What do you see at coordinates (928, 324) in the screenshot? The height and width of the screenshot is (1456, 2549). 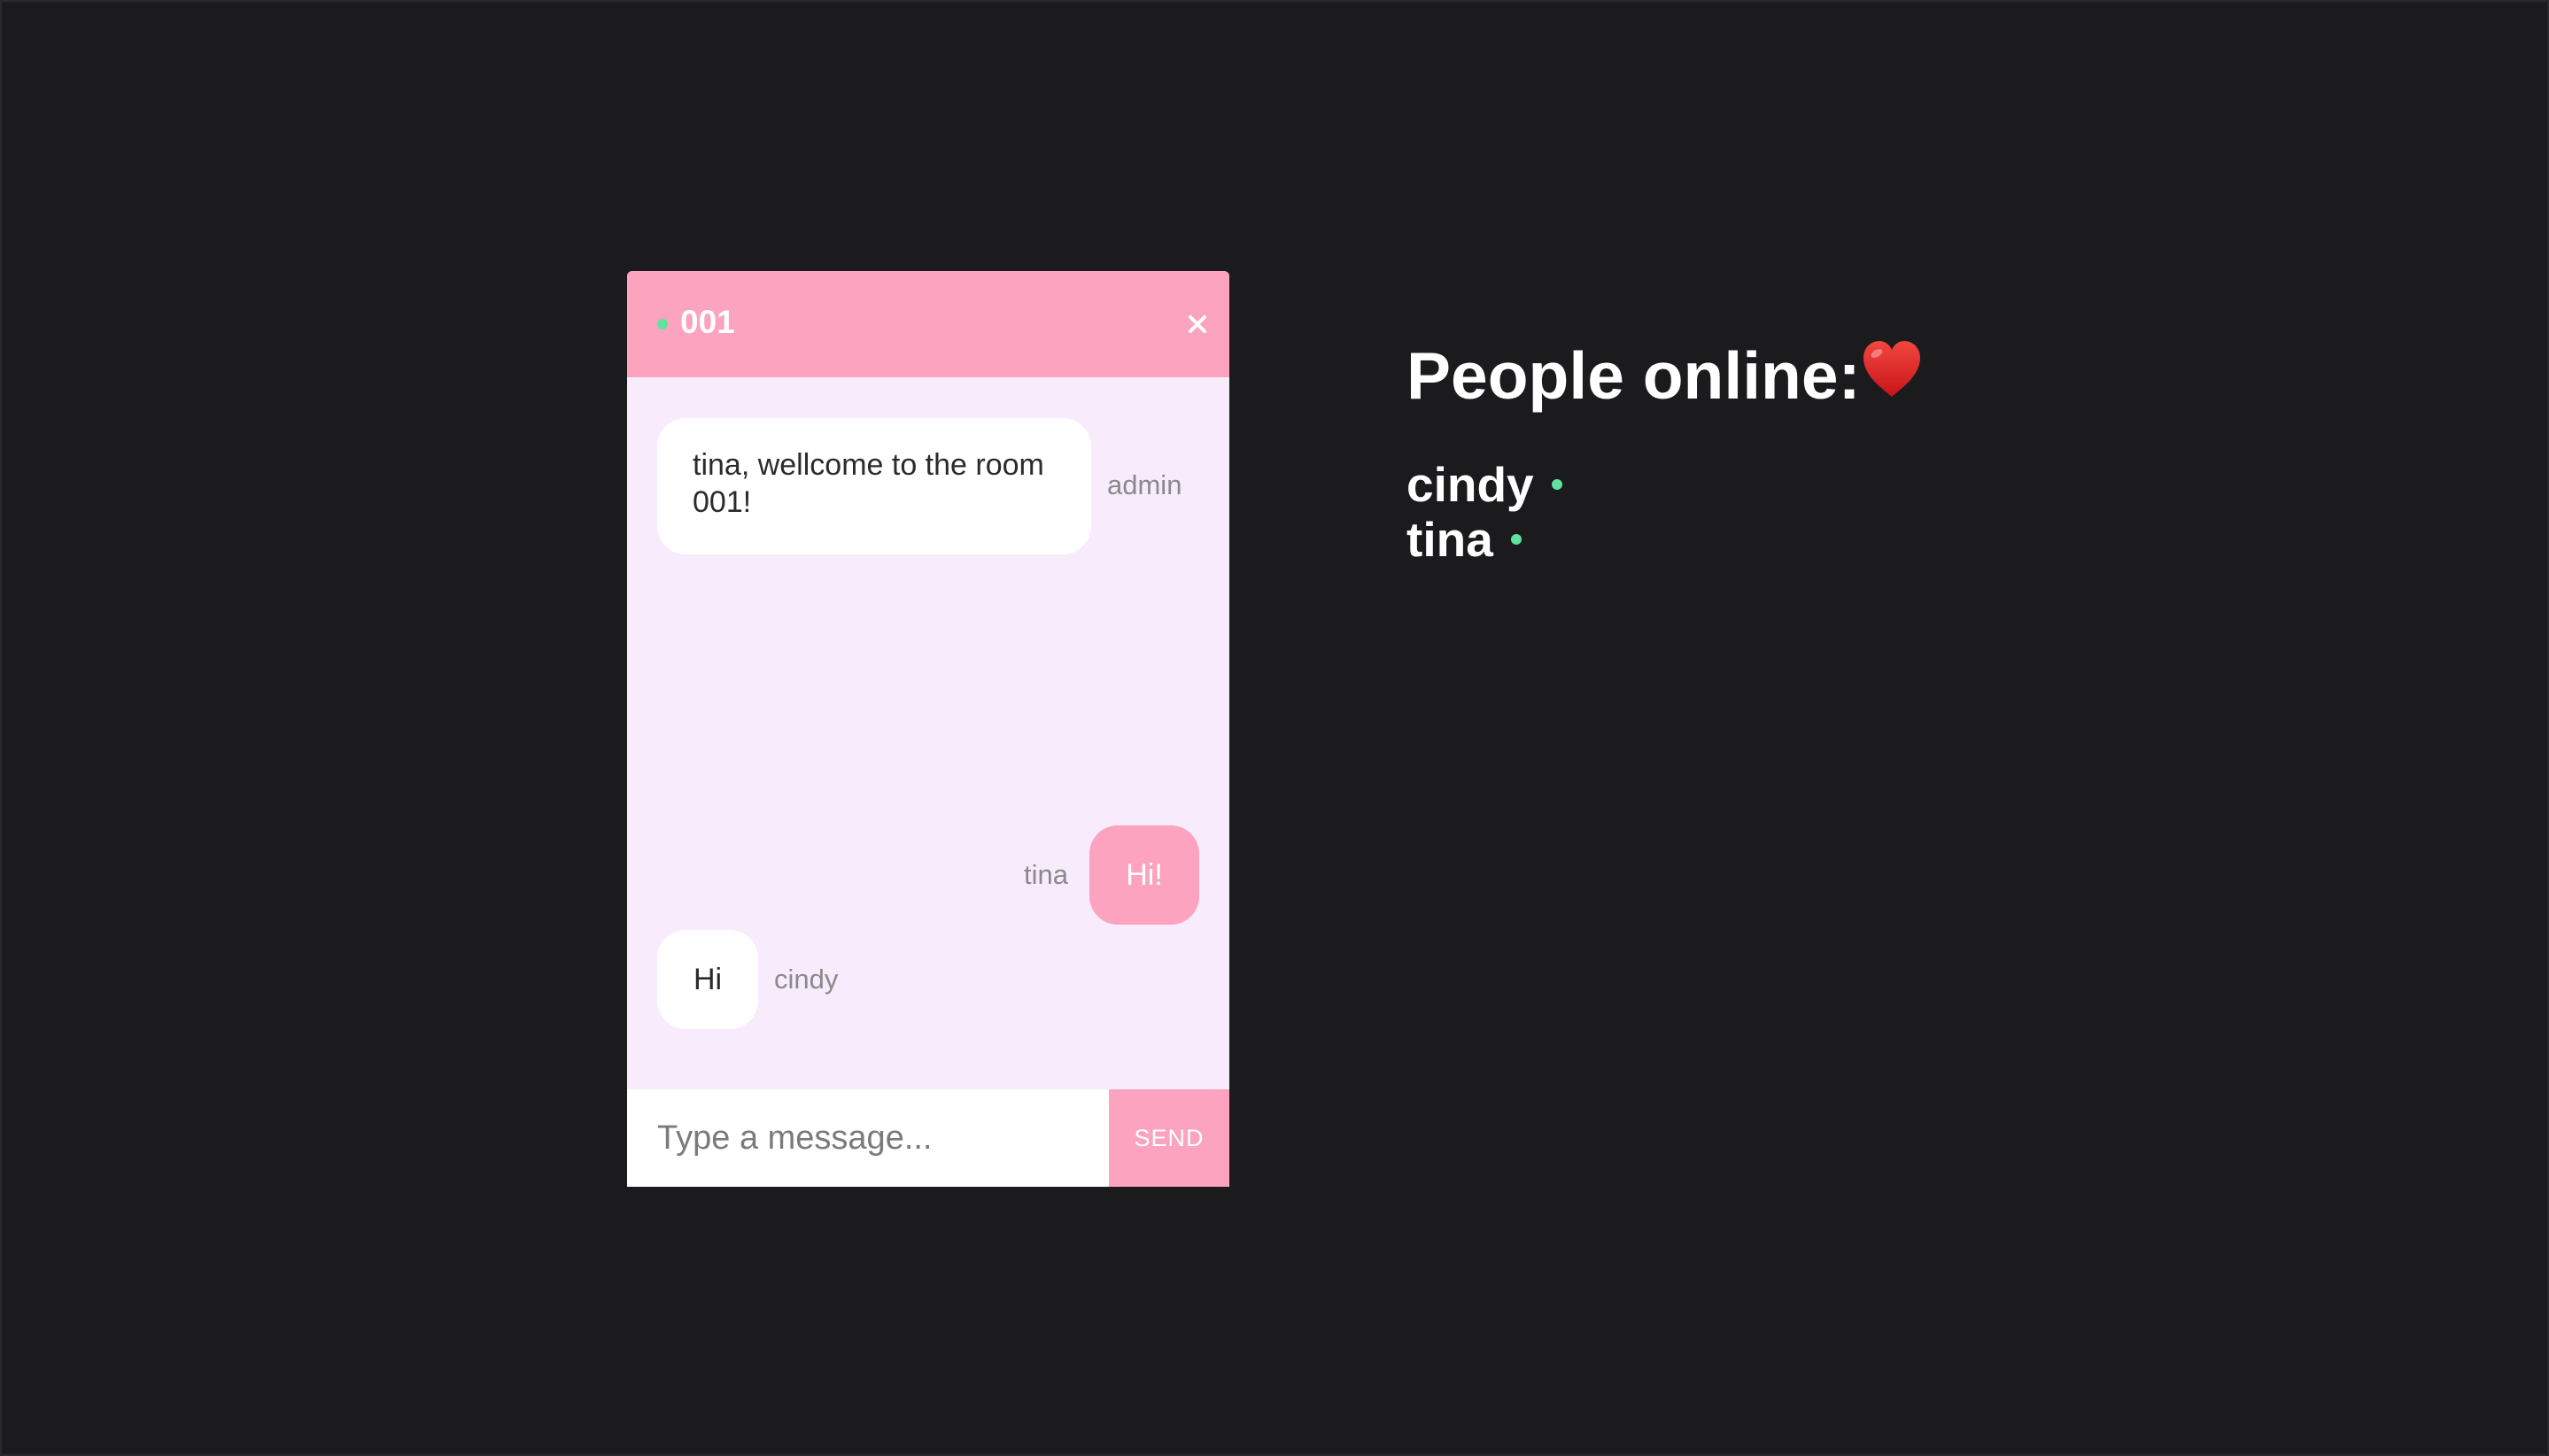 I see `chat-header: 001` at bounding box center [928, 324].